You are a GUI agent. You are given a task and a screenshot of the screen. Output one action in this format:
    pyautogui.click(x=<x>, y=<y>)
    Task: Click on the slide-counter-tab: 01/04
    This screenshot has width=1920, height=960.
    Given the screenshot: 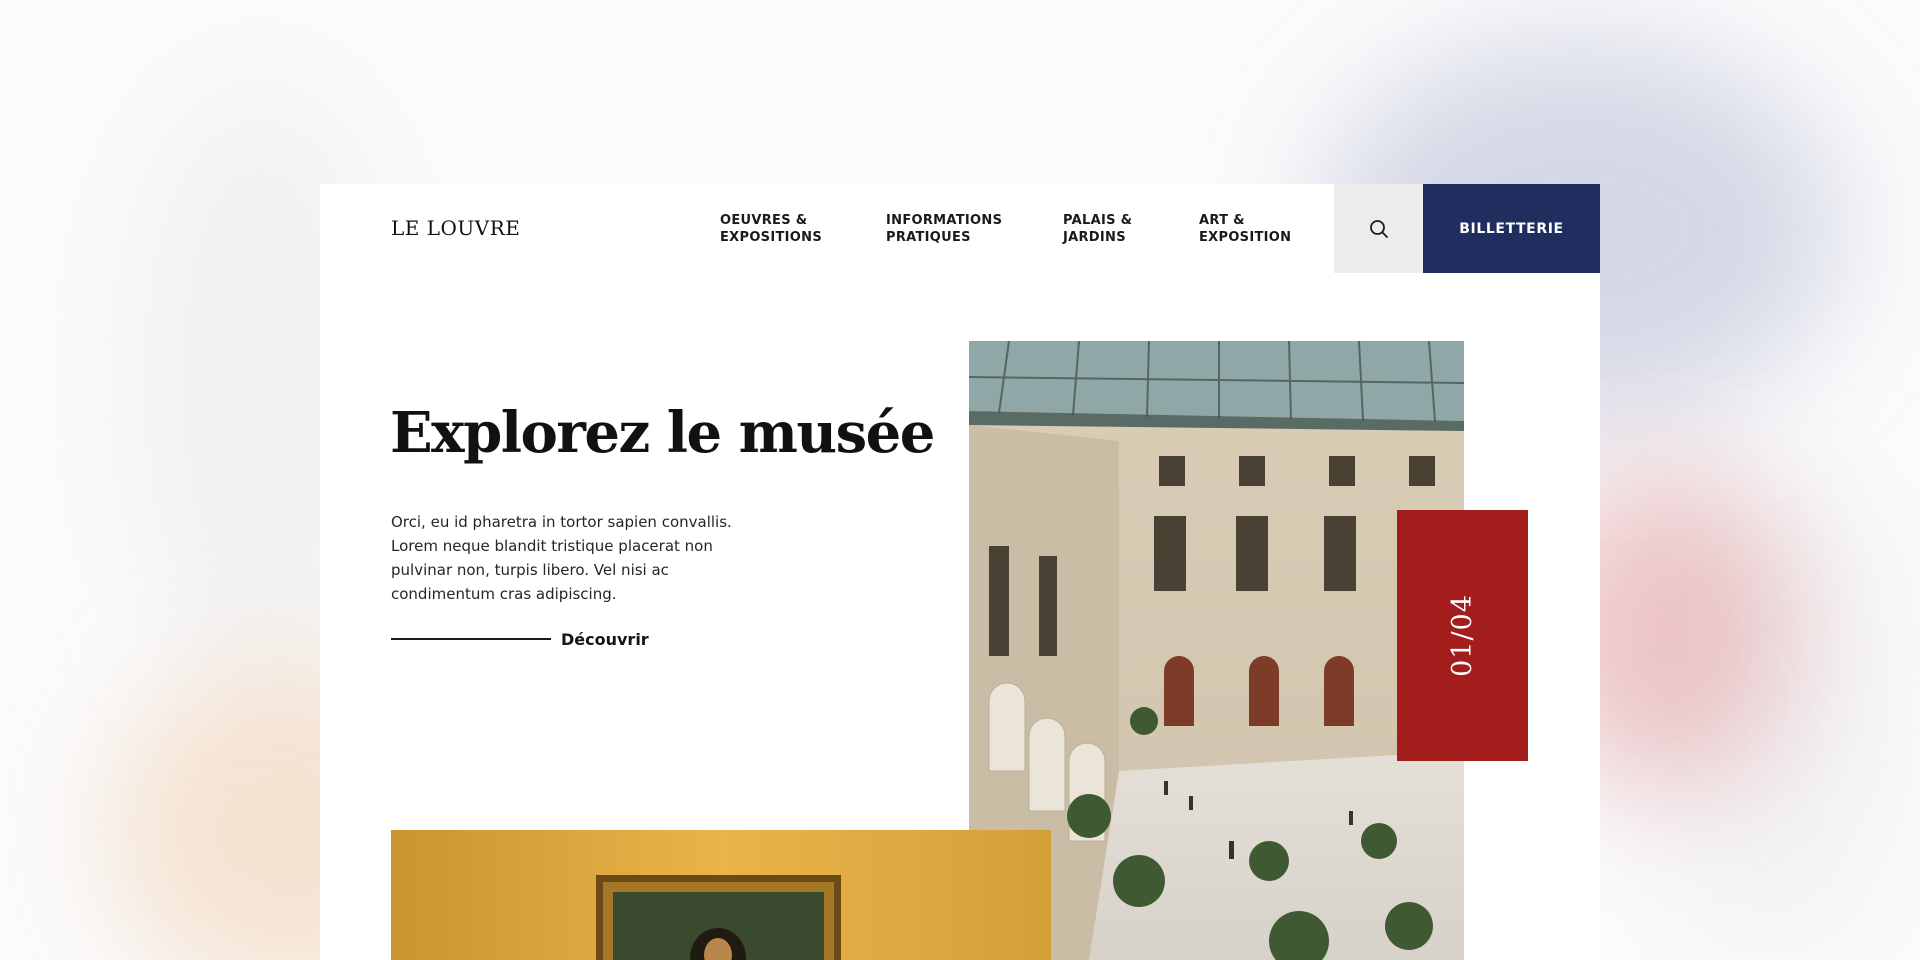 What is the action you would take?
    pyautogui.click(x=1462, y=635)
    